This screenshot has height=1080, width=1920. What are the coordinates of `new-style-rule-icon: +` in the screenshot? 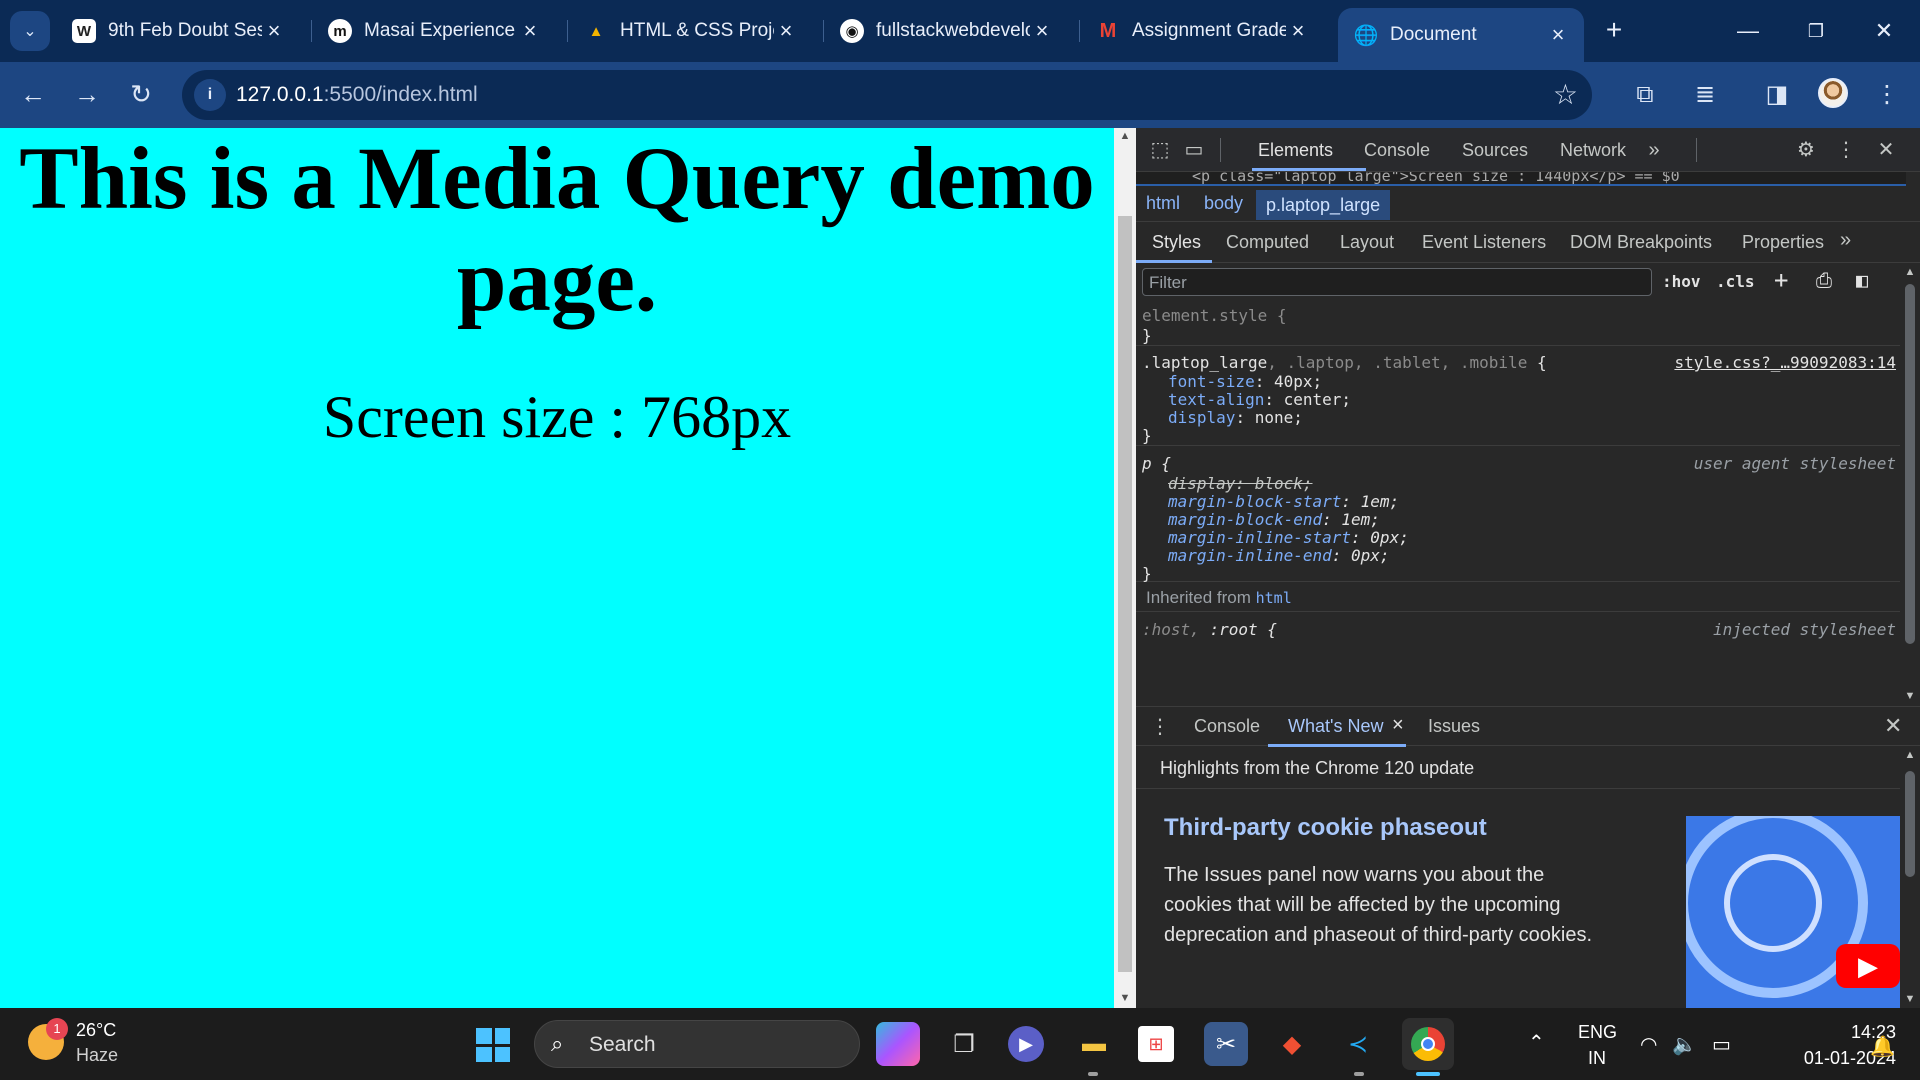 It's located at (1781, 280).